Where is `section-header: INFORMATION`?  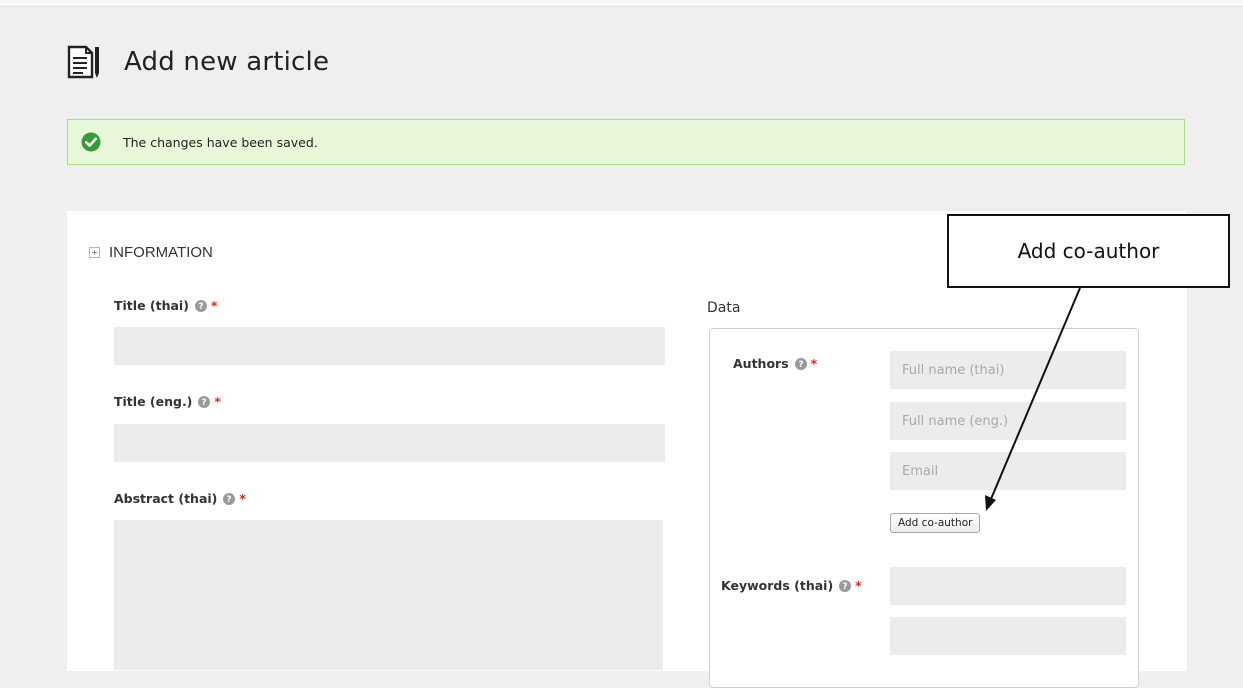
section-header: INFORMATION is located at coordinates (151, 252).